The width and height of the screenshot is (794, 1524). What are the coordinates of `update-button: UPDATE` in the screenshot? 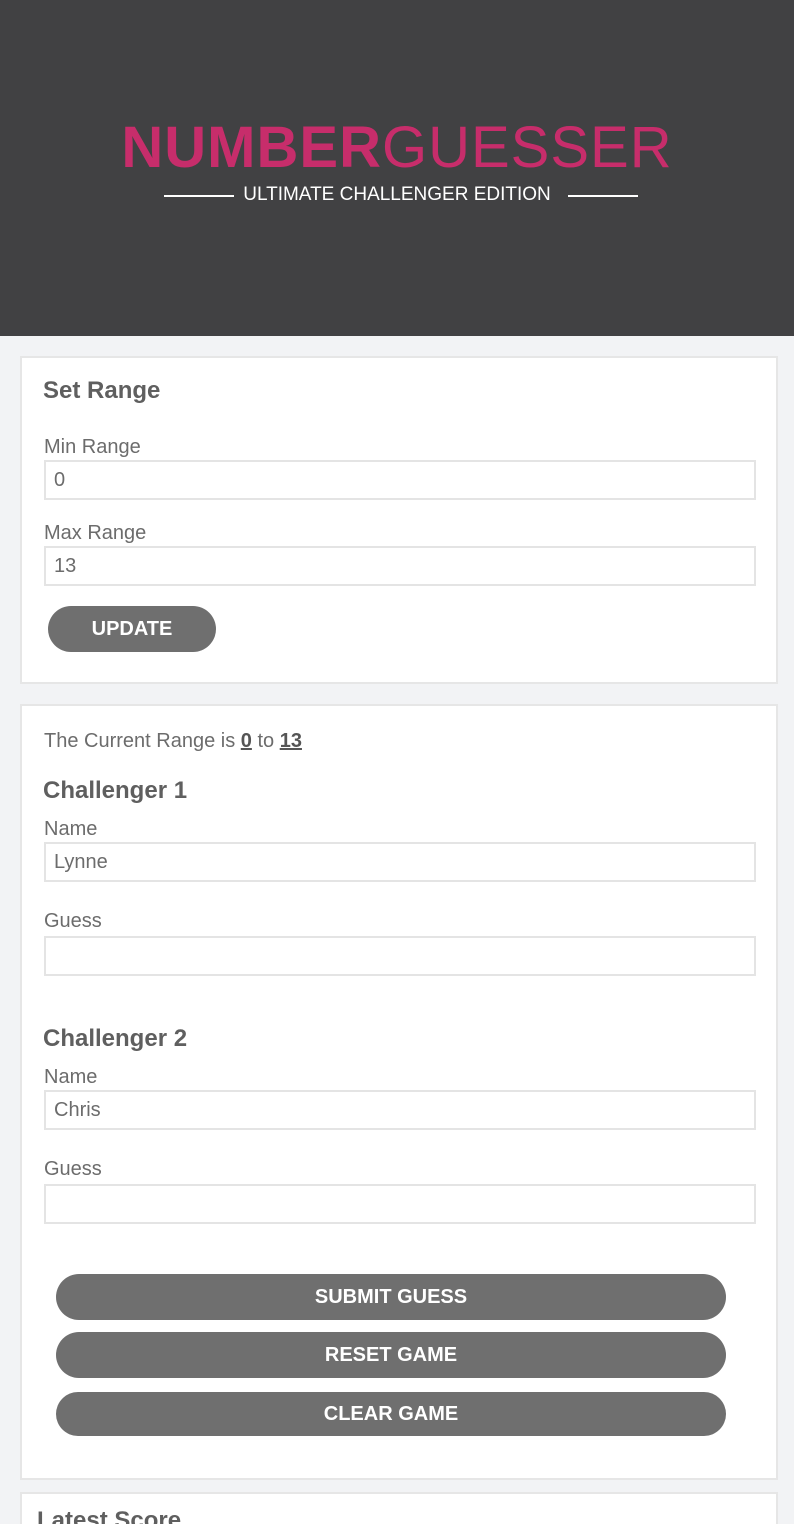 It's located at (132, 629).